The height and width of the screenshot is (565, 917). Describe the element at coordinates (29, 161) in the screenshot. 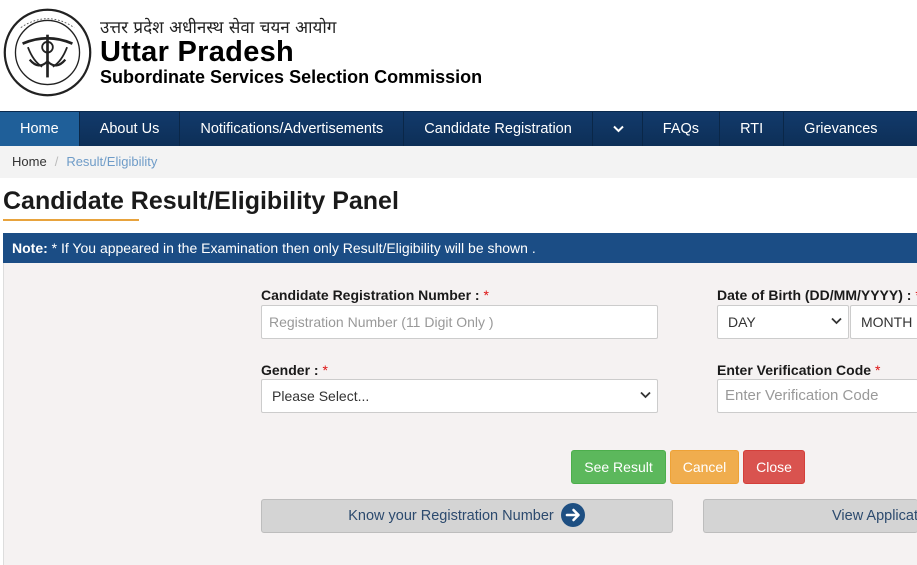

I see `breadcrumb-home: Home` at that location.